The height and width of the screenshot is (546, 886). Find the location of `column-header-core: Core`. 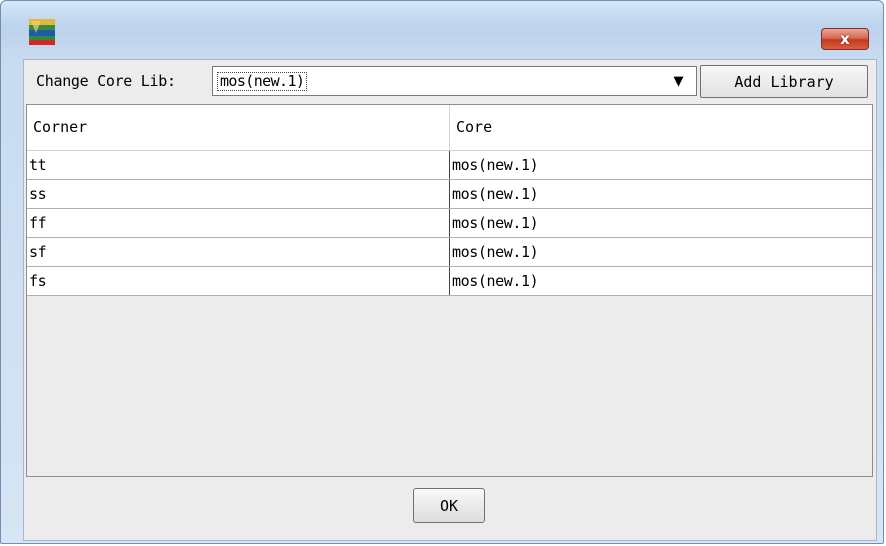

column-header-core: Core is located at coordinates (661, 127).